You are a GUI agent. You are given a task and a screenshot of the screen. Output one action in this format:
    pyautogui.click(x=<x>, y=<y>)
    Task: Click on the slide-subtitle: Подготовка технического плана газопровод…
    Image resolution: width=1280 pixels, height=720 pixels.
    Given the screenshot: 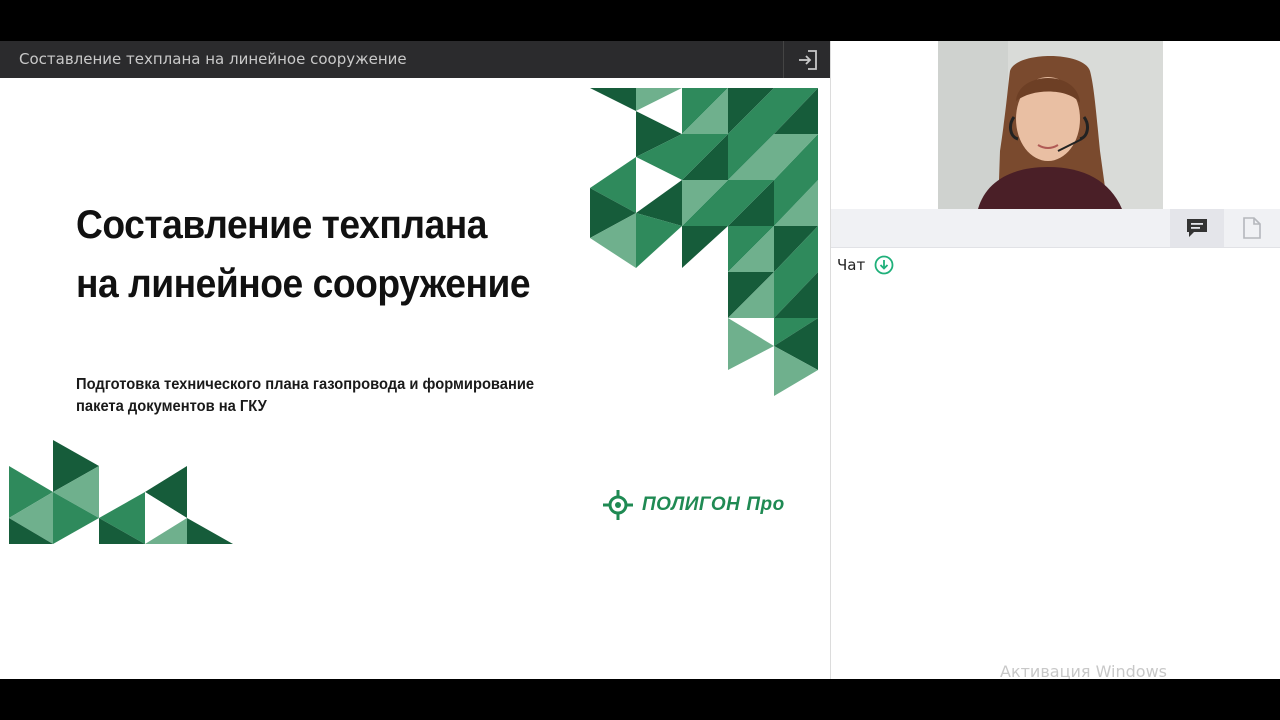 What is the action you would take?
    pyautogui.click(x=315, y=396)
    